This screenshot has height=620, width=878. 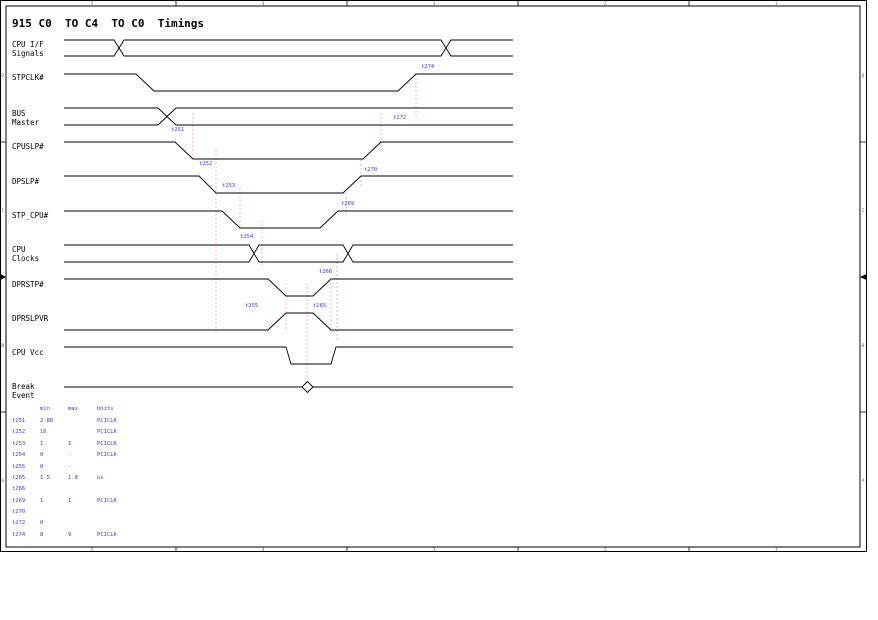 I want to click on right-center-arrow, so click(x=863, y=277).